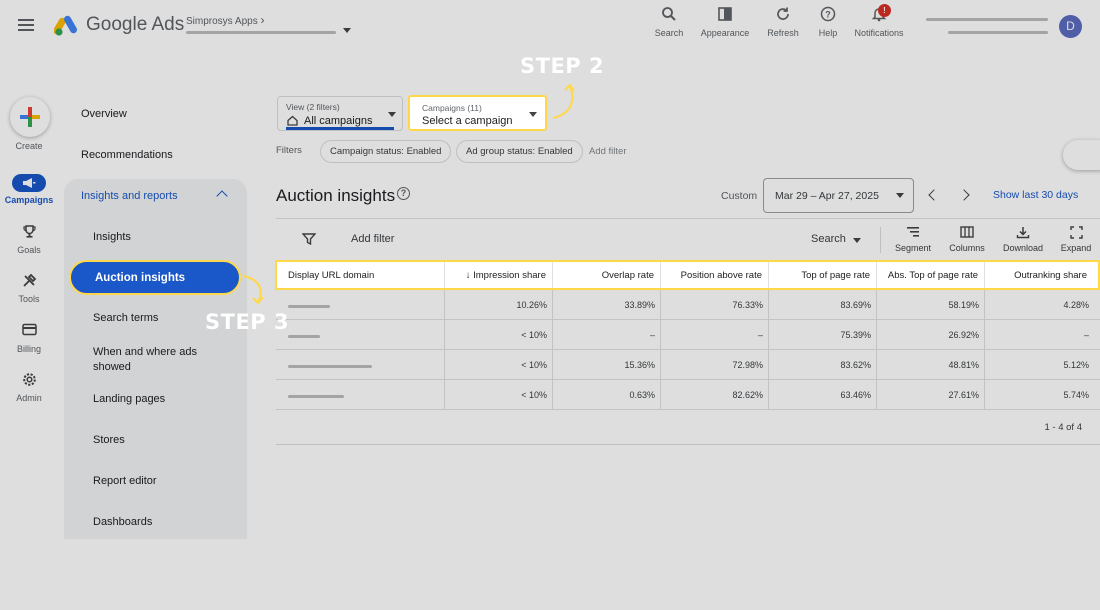 The image size is (1100, 610). I want to click on show-last-30-days-link: Show last 30 days, so click(1035, 195).